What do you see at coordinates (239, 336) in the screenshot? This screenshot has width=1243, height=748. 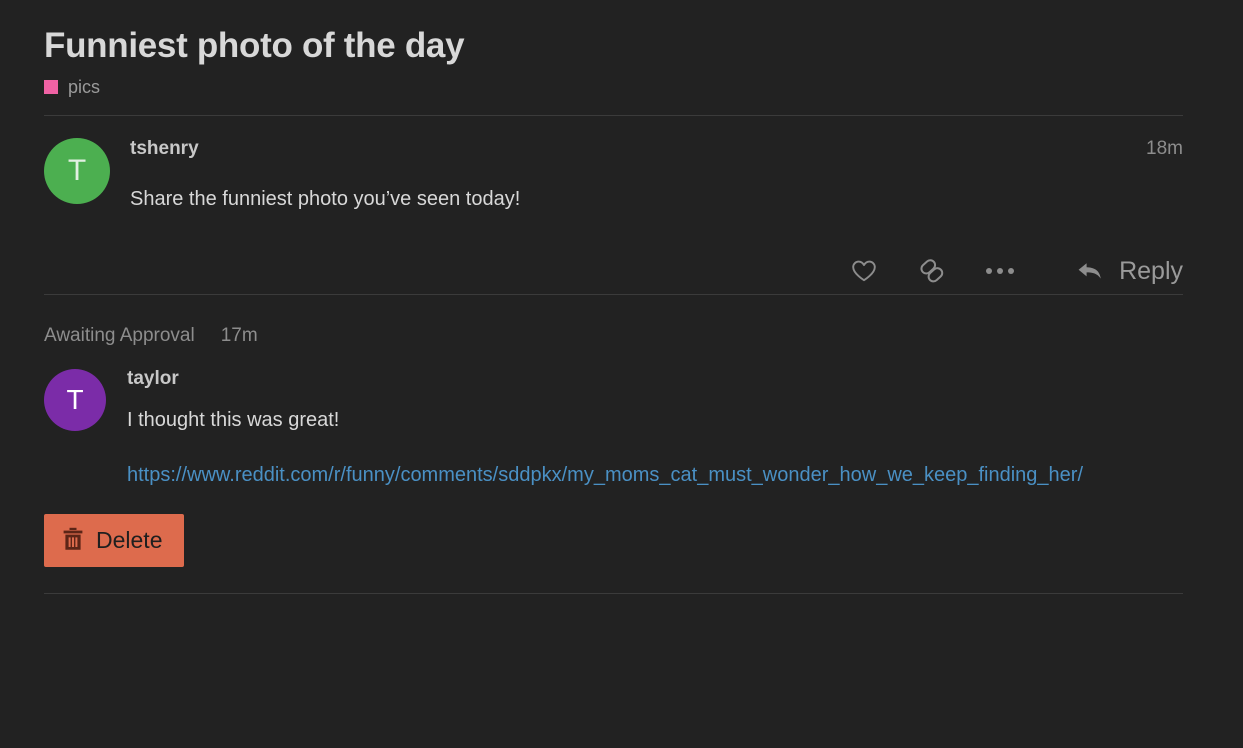 I see `pending-timestamp: 17m` at bounding box center [239, 336].